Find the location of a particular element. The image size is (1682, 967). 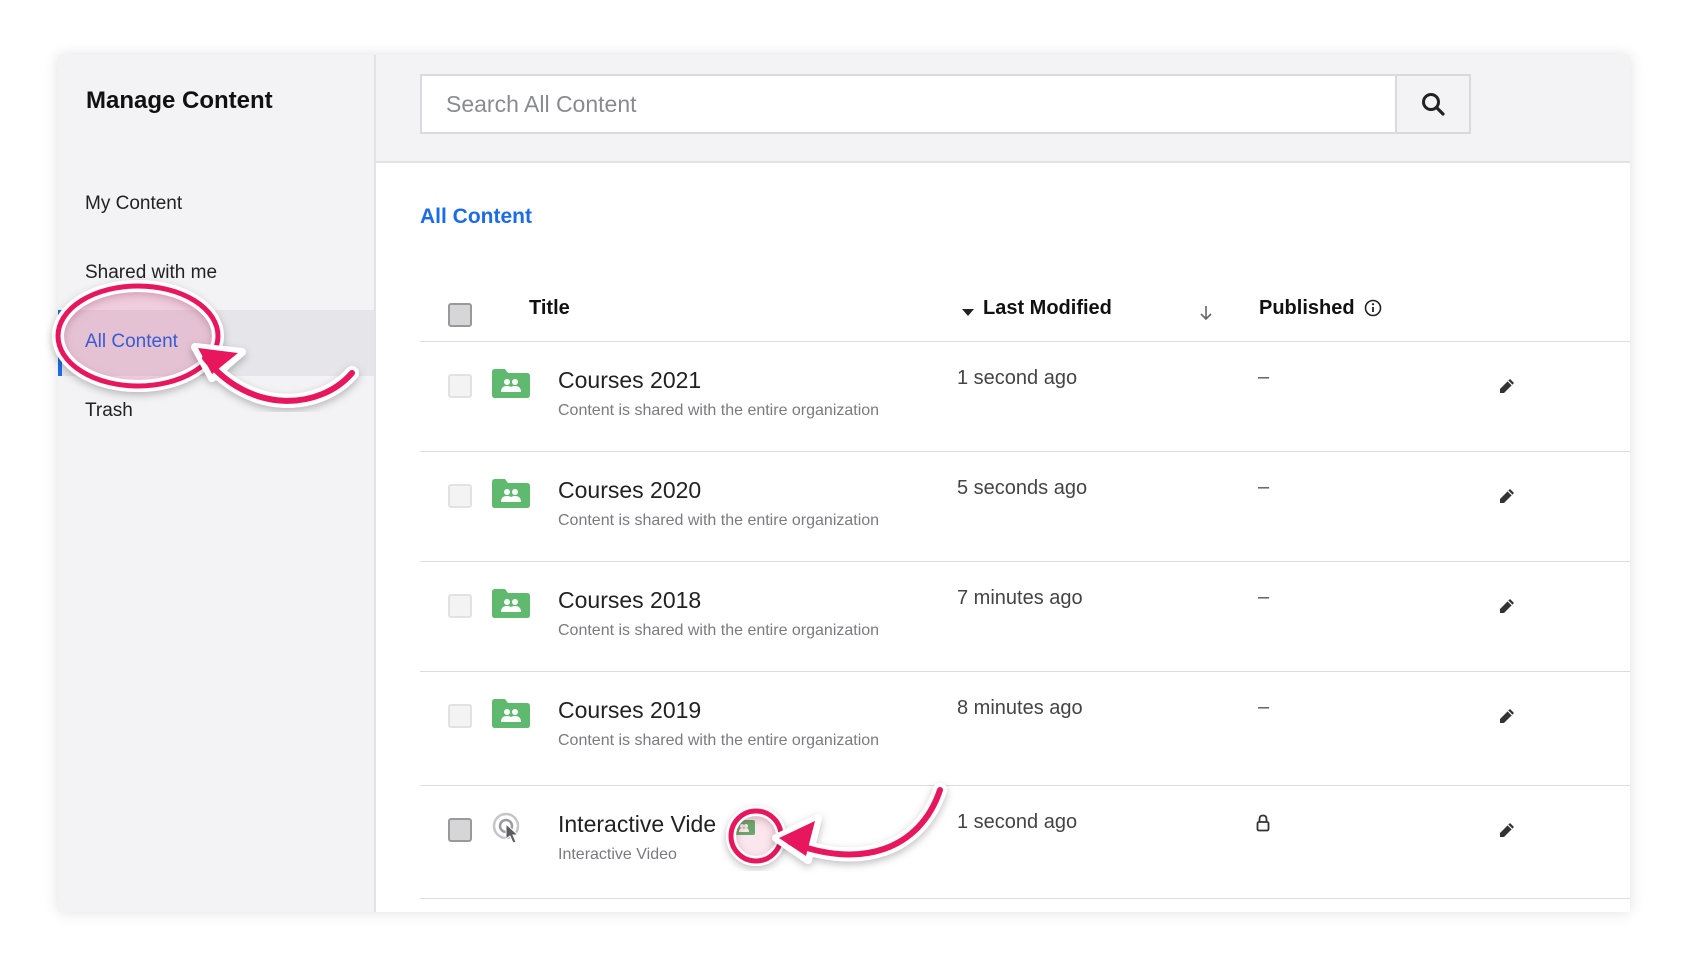

row-last-modified: 8 minutes ago is located at coordinates (1020, 708).